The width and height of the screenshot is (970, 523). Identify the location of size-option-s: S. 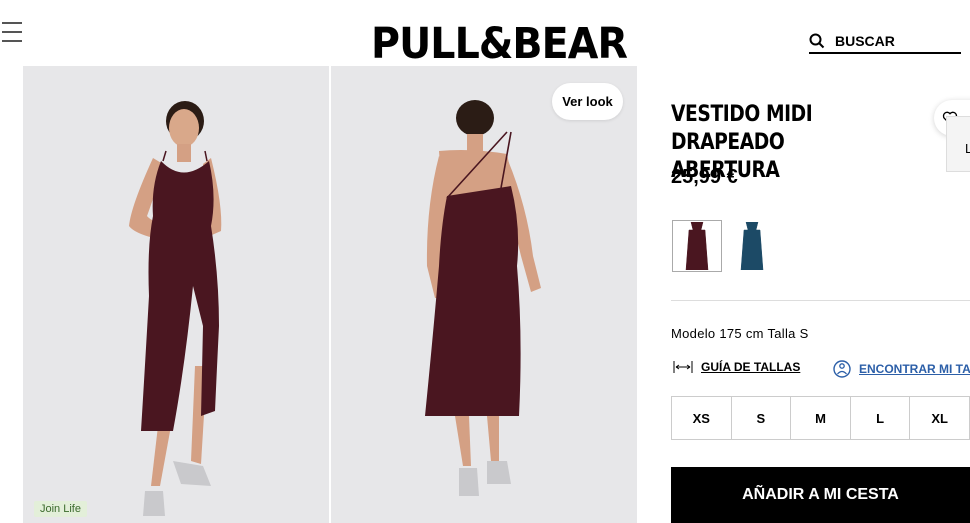
(762, 418).